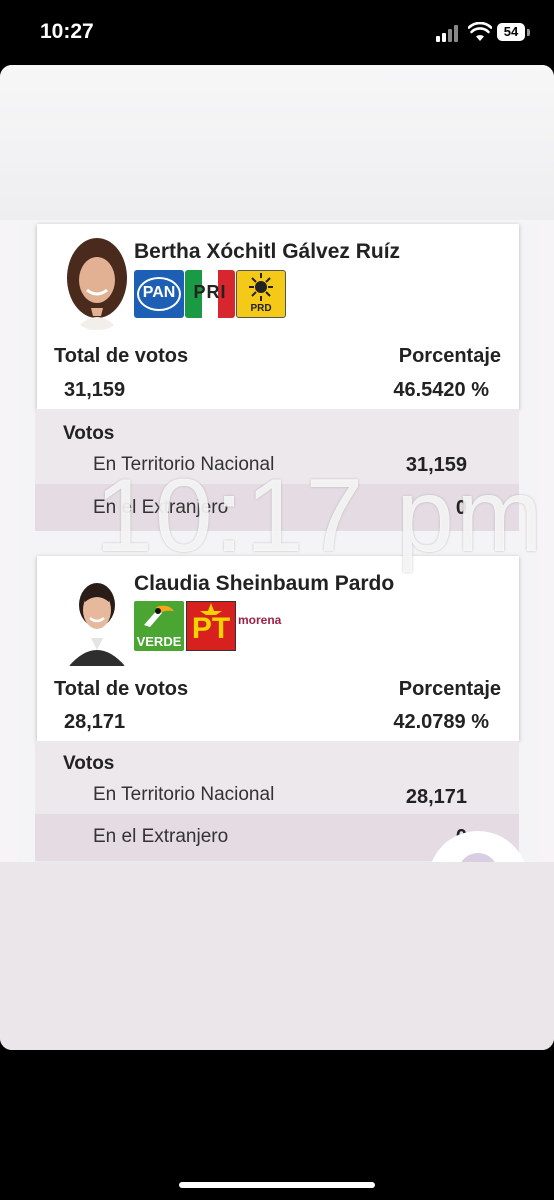  What do you see at coordinates (161, 836) in the screenshot?
I see `abroad-label-2: En el Extranjero` at bounding box center [161, 836].